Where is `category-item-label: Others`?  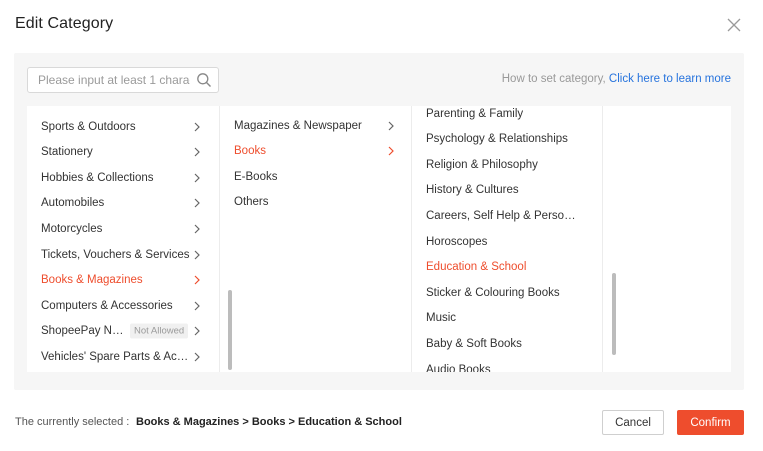
category-item-label: Others is located at coordinates (251, 202).